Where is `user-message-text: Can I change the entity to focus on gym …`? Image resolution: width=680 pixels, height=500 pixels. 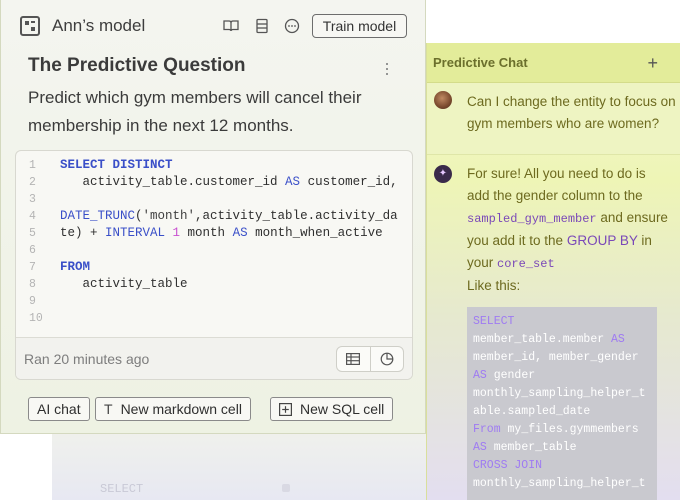 user-message-text: Can I change the entity to focus on gym … is located at coordinates (571, 112).